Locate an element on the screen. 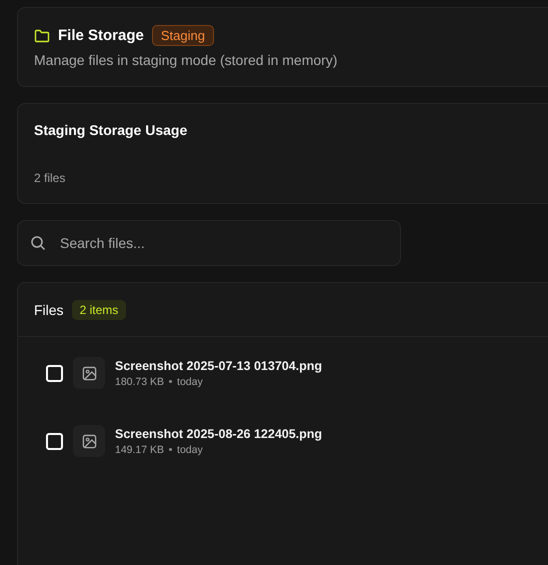 This screenshot has width=548, height=565. file-size: 149.17 KB is located at coordinates (139, 450).